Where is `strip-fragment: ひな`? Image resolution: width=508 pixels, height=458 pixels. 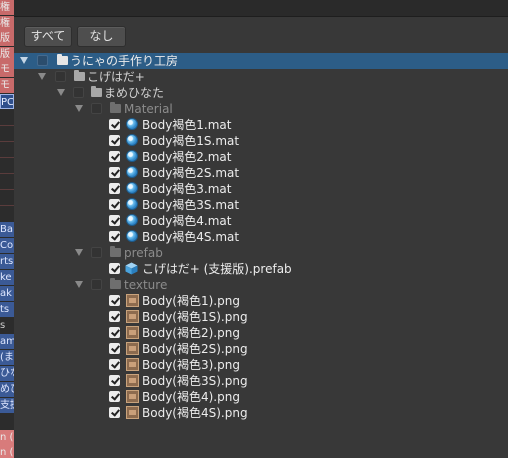 strip-fragment: ひな is located at coordinates (7, 373).